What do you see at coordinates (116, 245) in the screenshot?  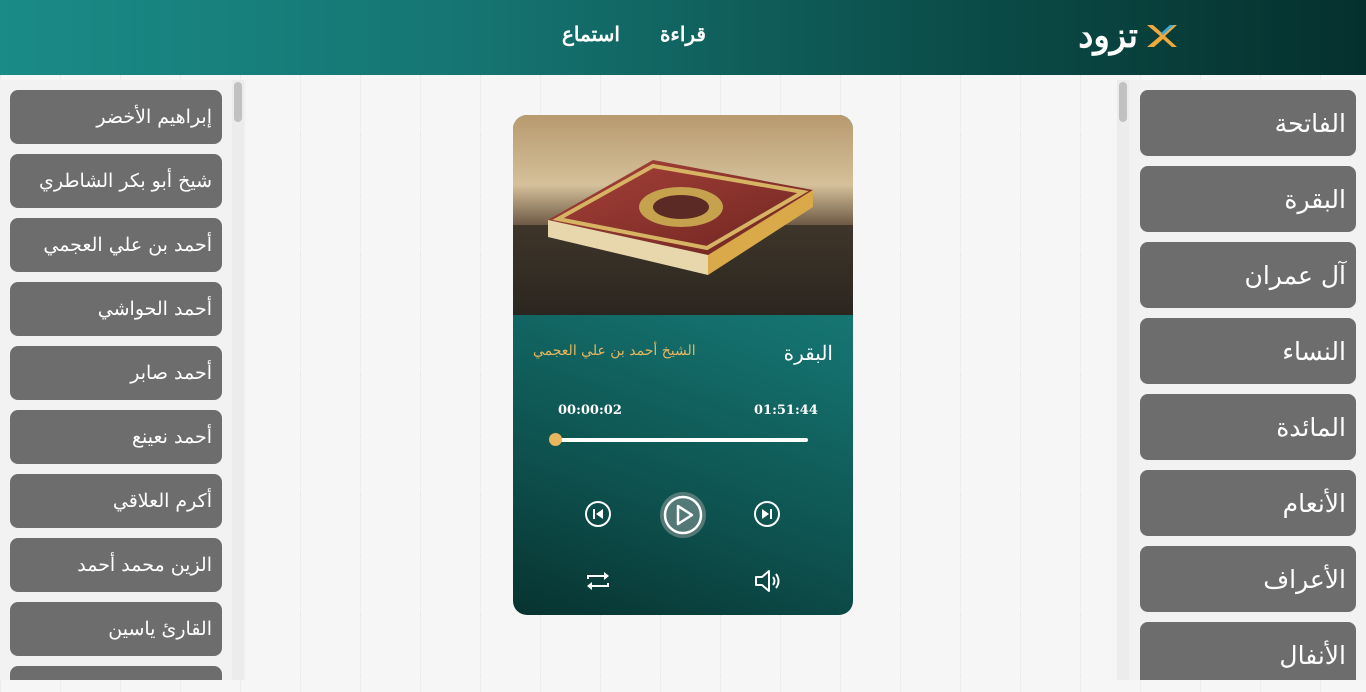 I see `reciter-item: أحمد بن علي العجمي` at bounding box center [116, 245].